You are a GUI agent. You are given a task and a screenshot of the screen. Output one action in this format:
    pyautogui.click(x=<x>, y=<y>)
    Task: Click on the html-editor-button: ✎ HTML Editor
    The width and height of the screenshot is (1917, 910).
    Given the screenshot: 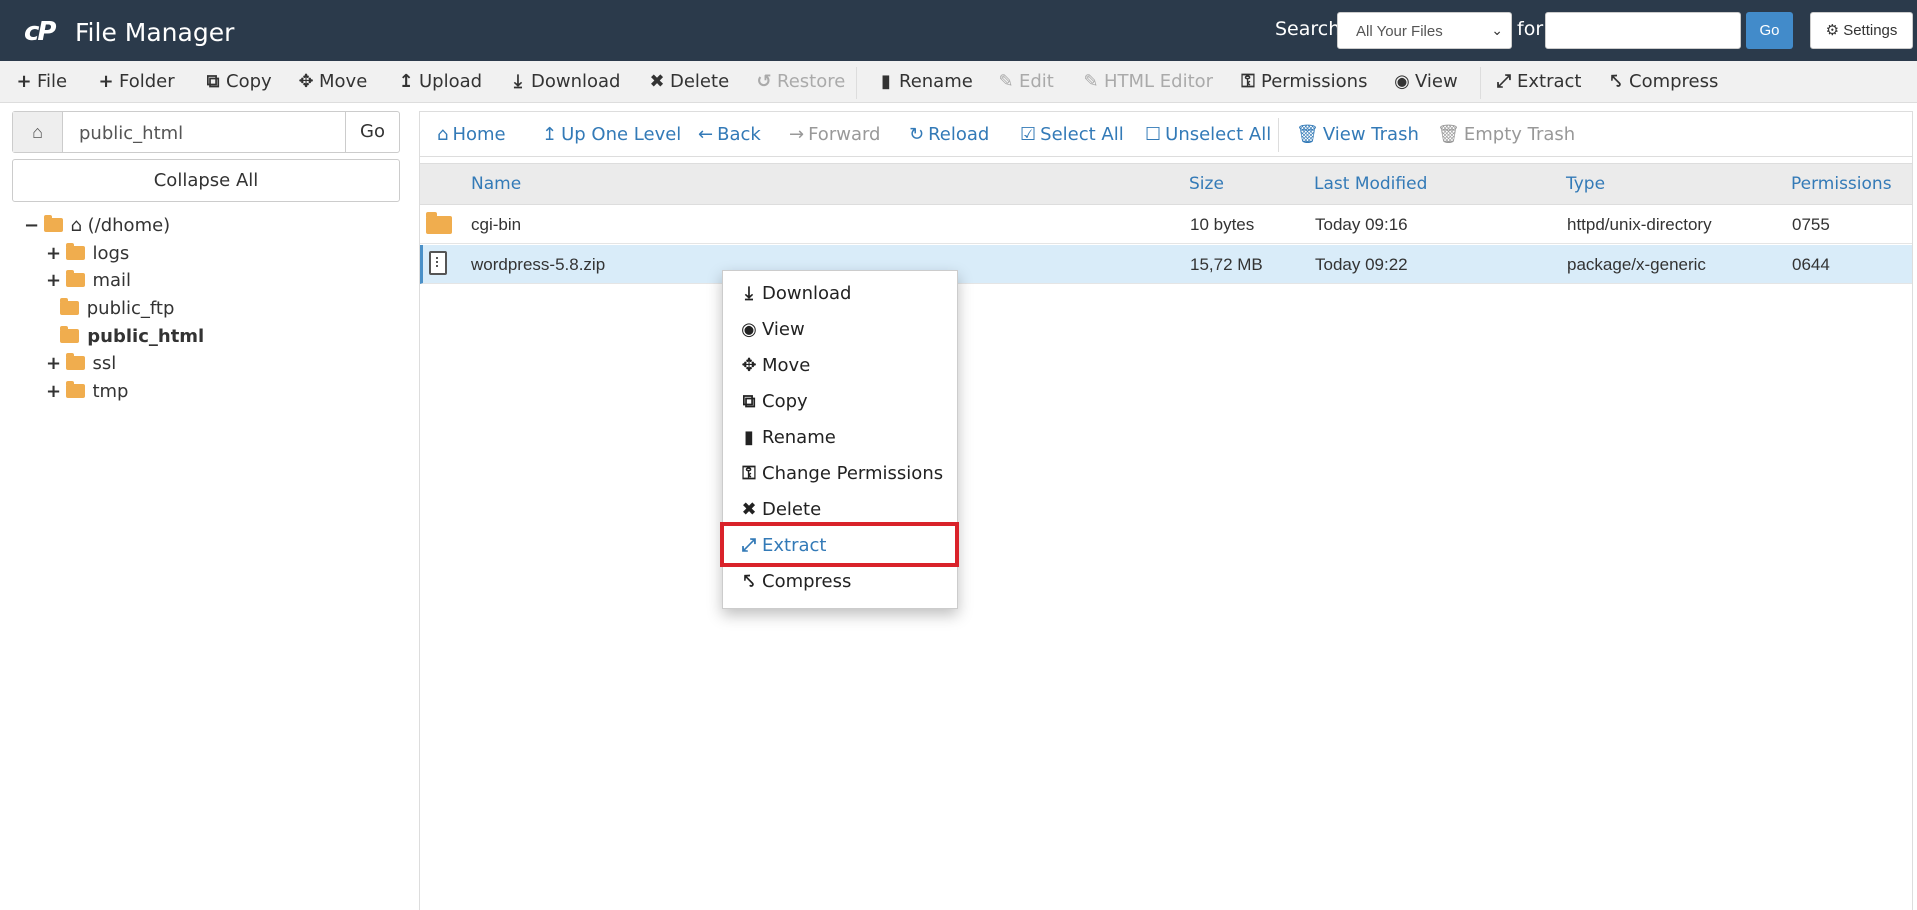 What is the action you would take?
    pyautogui.click(x=1147, y=82)
    